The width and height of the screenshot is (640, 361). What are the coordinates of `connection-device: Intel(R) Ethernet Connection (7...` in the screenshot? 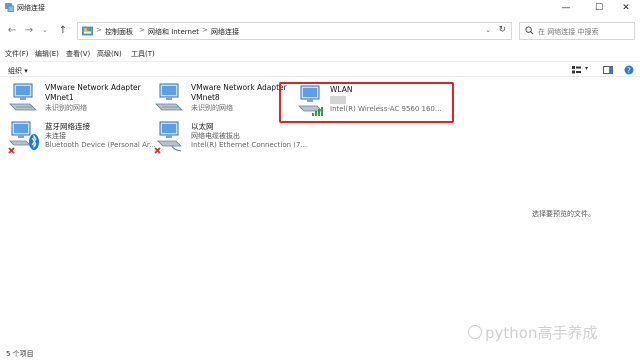 It's located at (249, 145).